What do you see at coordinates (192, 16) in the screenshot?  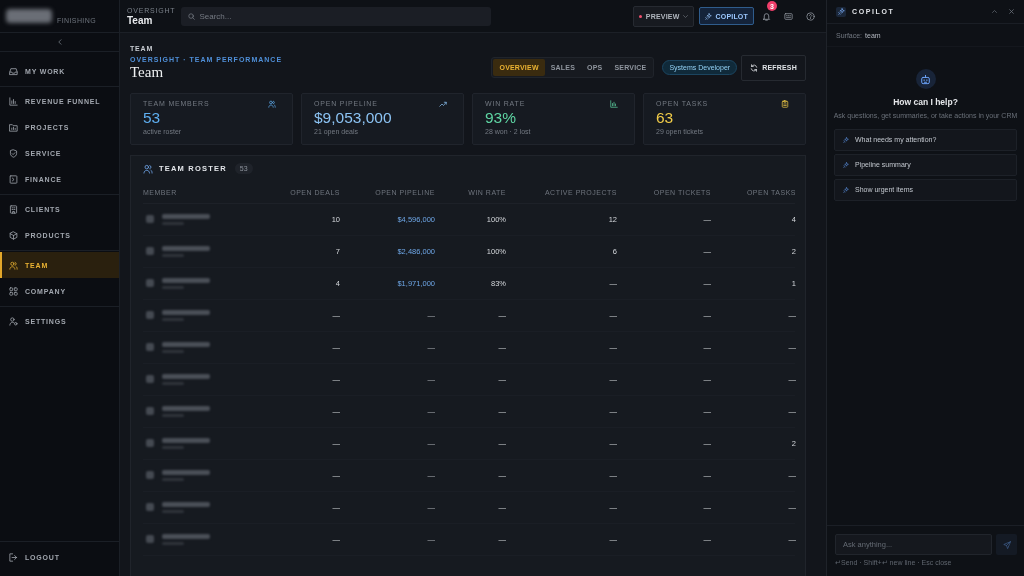 I see `search-icon` at bounding box center [192, 16].